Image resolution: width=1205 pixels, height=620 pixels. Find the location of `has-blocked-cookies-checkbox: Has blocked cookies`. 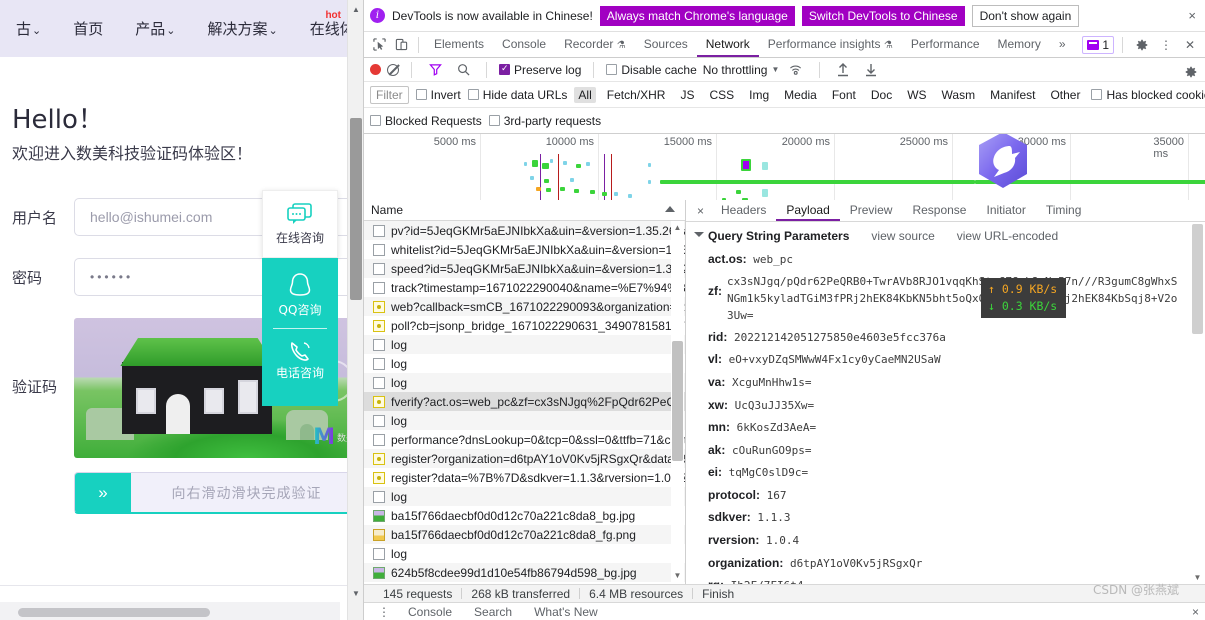

has-blocked-cookies-checkbox: Has blocked cookies is located at coordinates (1148, 95).